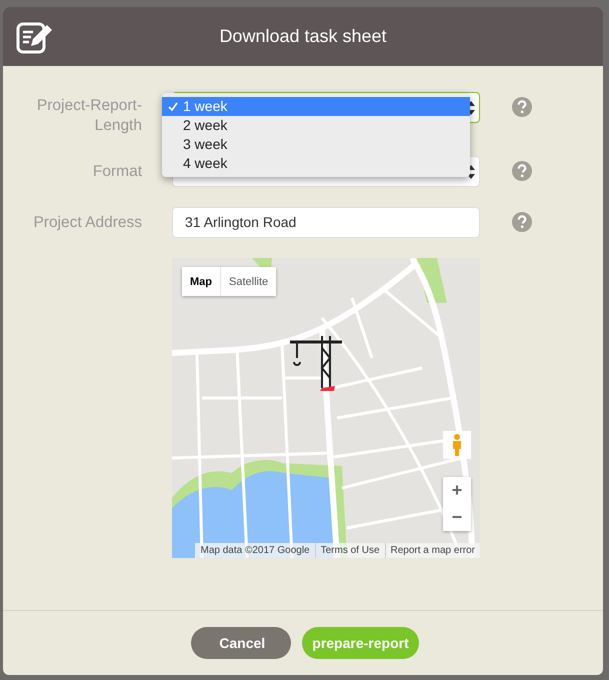  What do you see at coordinates (316, 363) in the screenshot?
I see `crane-icon` at bounding box center [316, 363].